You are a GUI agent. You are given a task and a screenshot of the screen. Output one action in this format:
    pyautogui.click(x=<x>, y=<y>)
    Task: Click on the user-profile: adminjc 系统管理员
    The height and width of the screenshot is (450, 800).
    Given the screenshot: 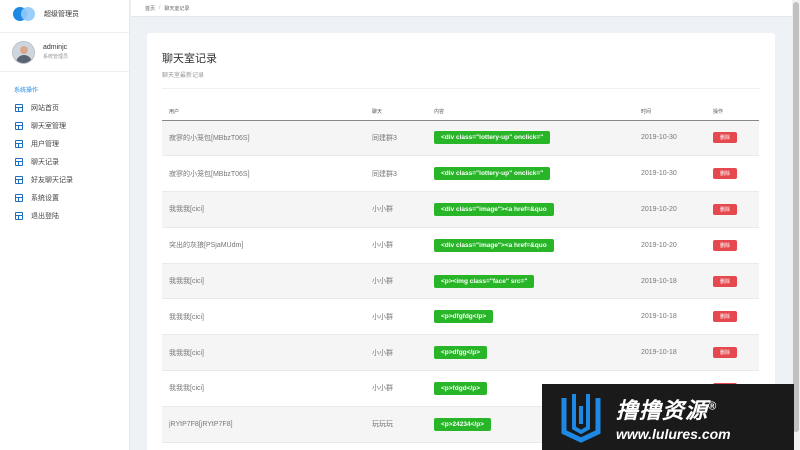 What is the action you would take?
    pyautogui.click(x=64, y=52)
    